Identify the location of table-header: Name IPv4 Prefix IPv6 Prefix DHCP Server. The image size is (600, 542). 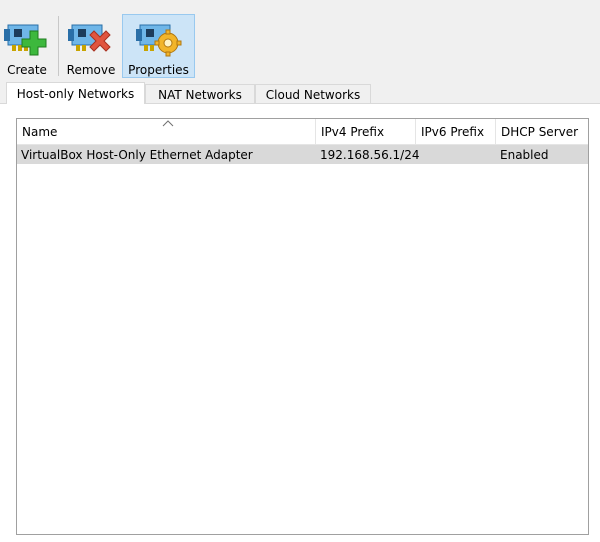
(302, 132).